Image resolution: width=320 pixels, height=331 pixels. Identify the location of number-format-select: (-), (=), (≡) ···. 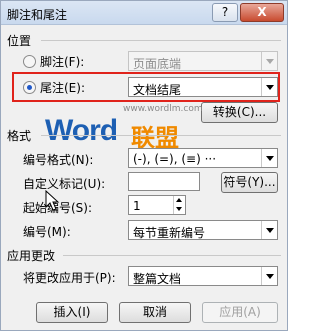
(203, 158).